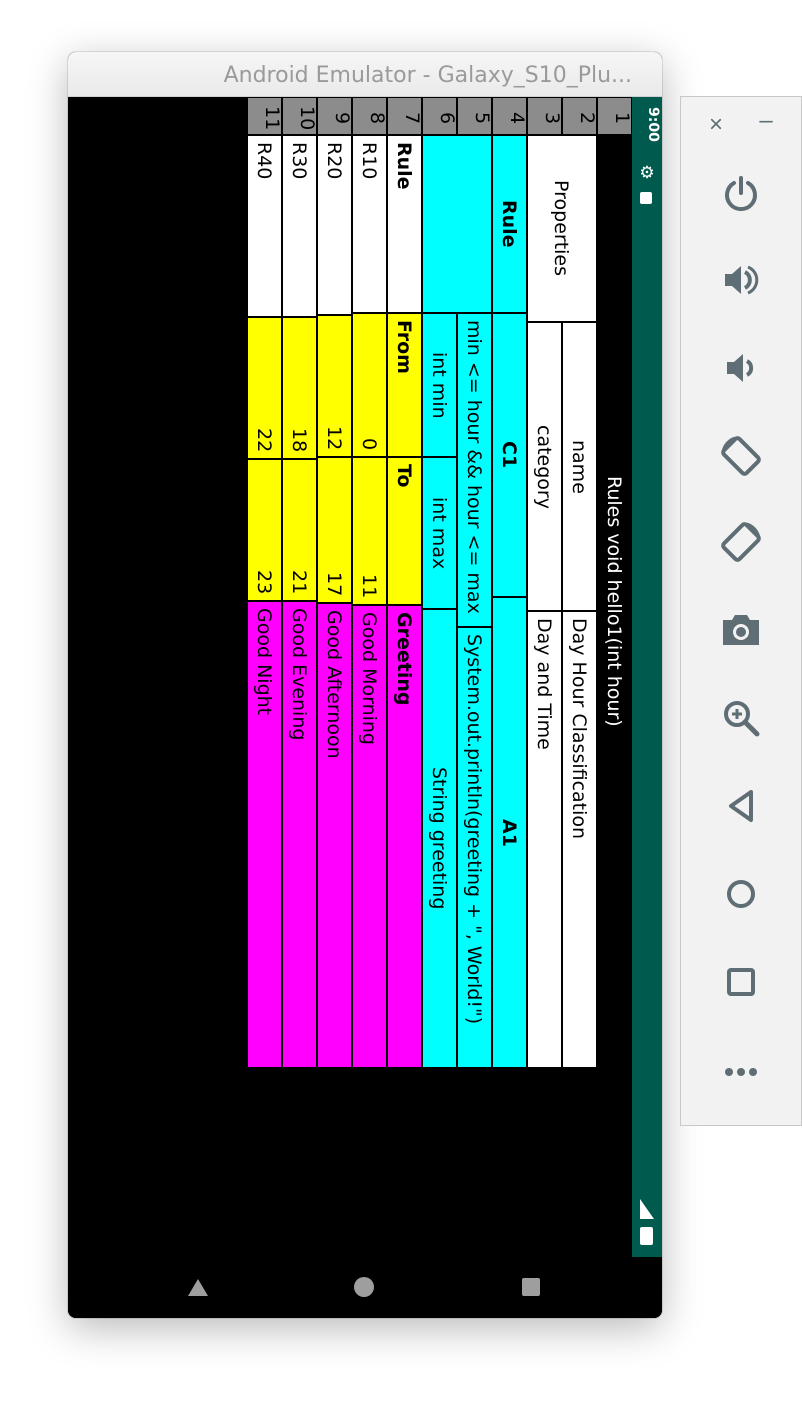 Image resolution: width=802 pixels, height=1402 pixels. I want to click on param-max: int max, so click(439, 533).